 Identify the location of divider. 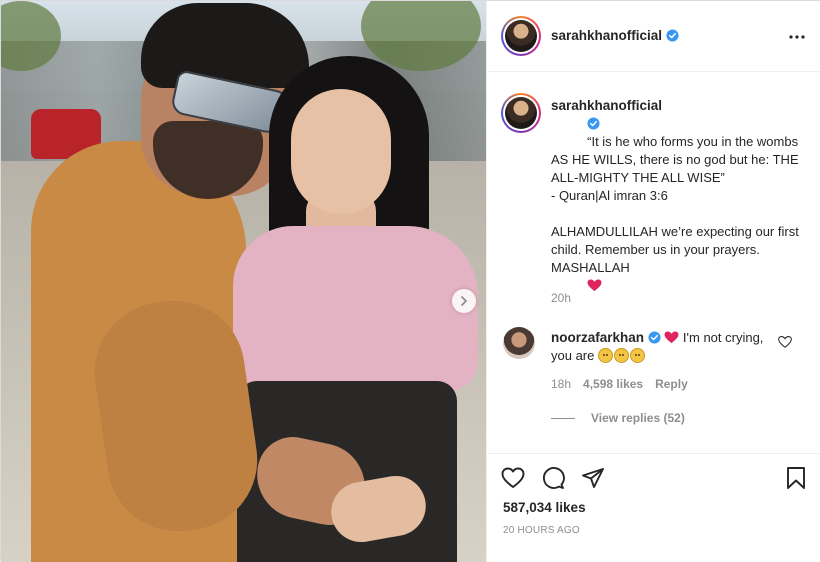
(563, 418).